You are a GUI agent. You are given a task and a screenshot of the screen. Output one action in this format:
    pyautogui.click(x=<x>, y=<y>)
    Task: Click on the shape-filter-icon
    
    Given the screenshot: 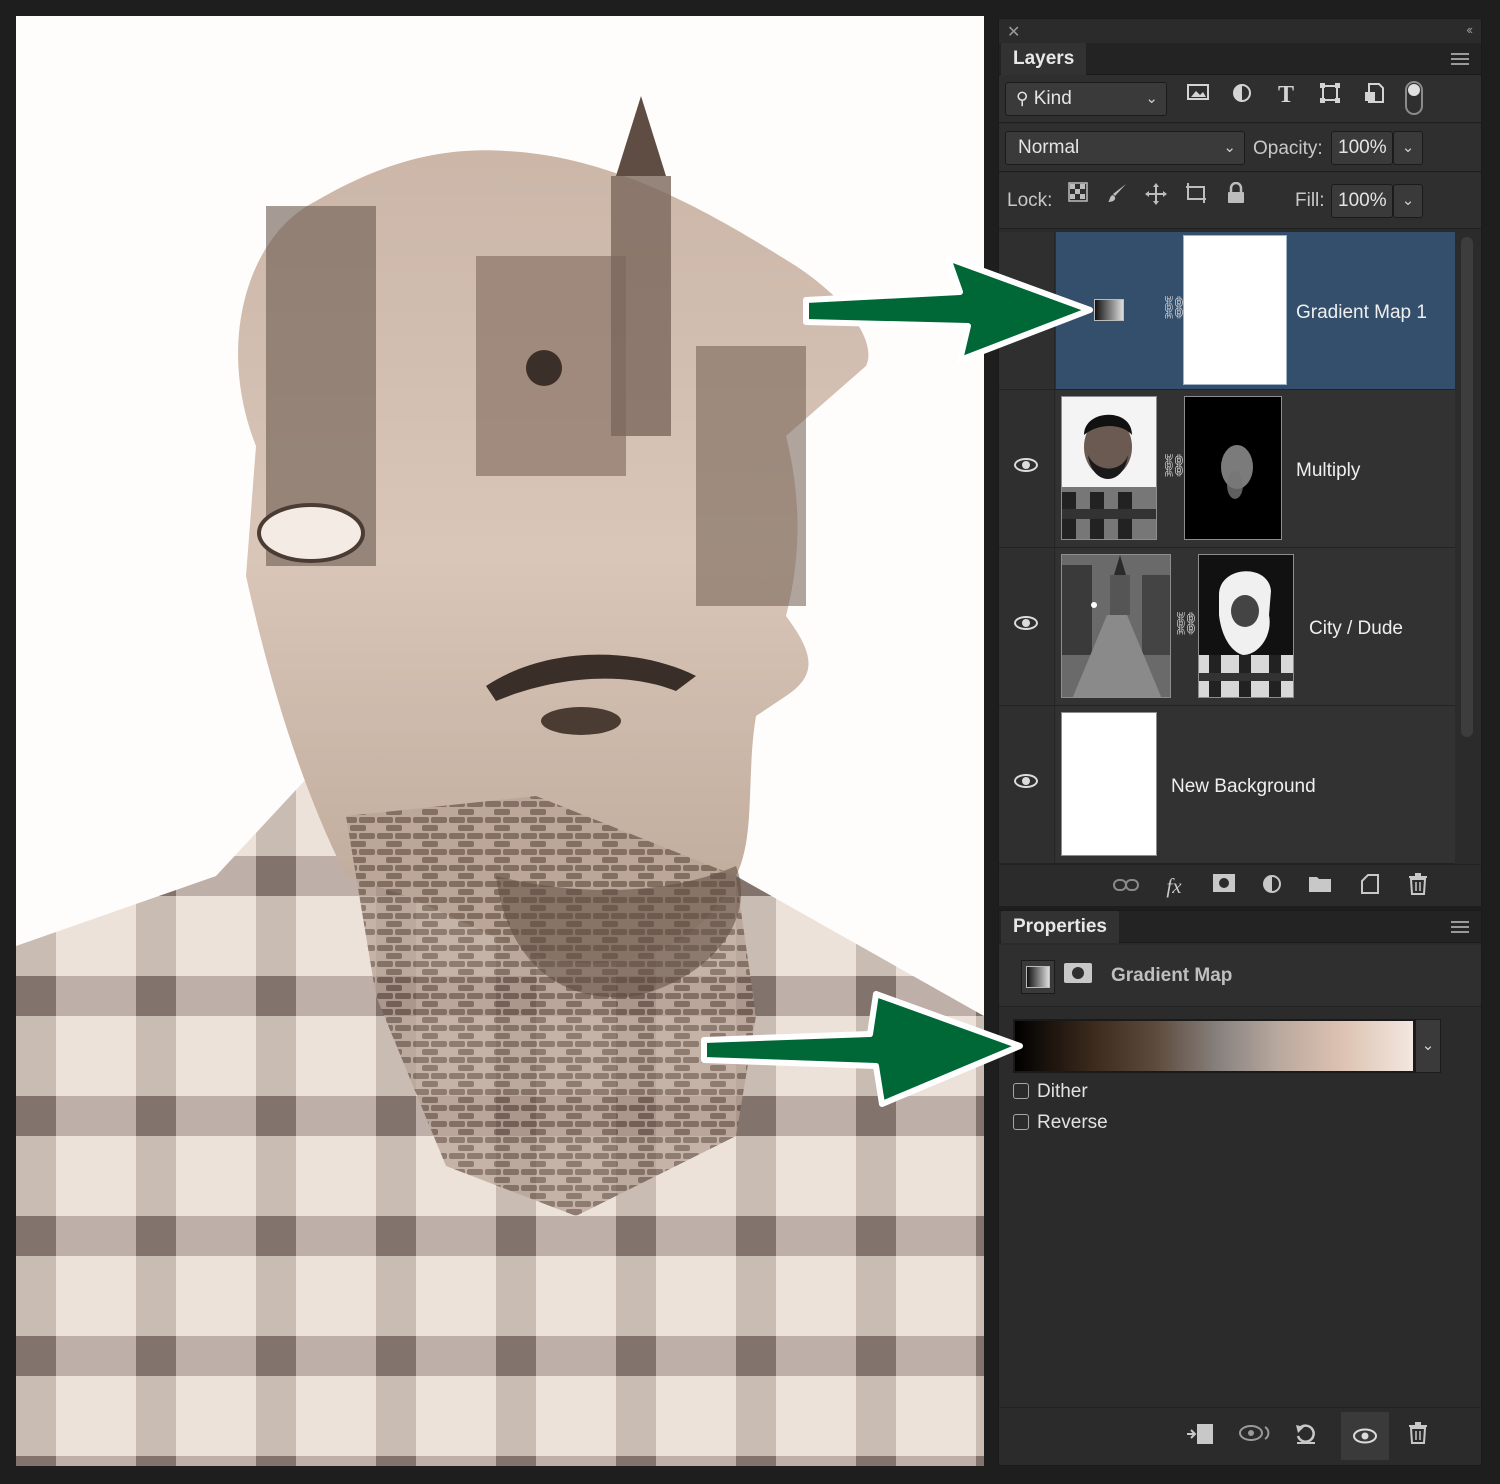 What is the action you would take?
    pyautogui.click(x=1330, y=95)
    